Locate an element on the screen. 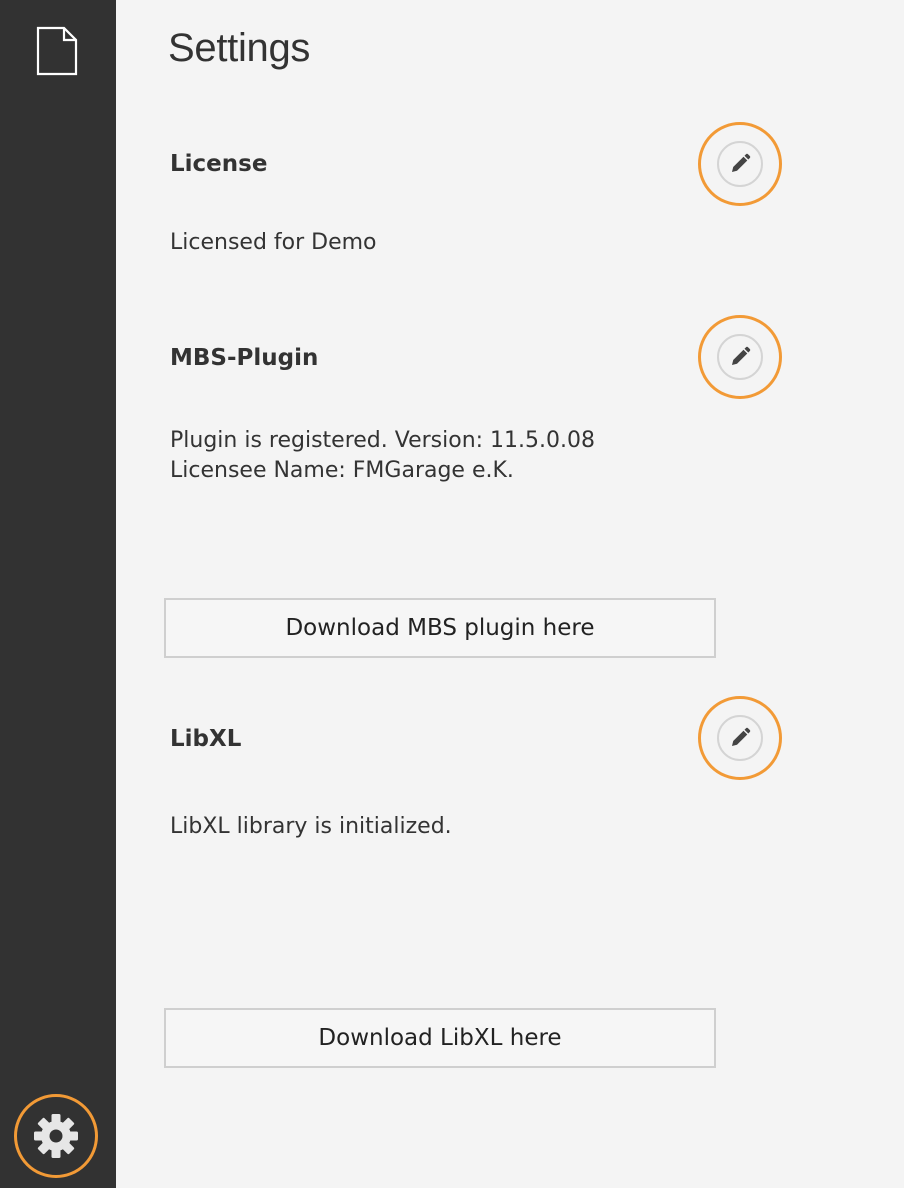  license-edit-button is located at coordinates (740, 164).